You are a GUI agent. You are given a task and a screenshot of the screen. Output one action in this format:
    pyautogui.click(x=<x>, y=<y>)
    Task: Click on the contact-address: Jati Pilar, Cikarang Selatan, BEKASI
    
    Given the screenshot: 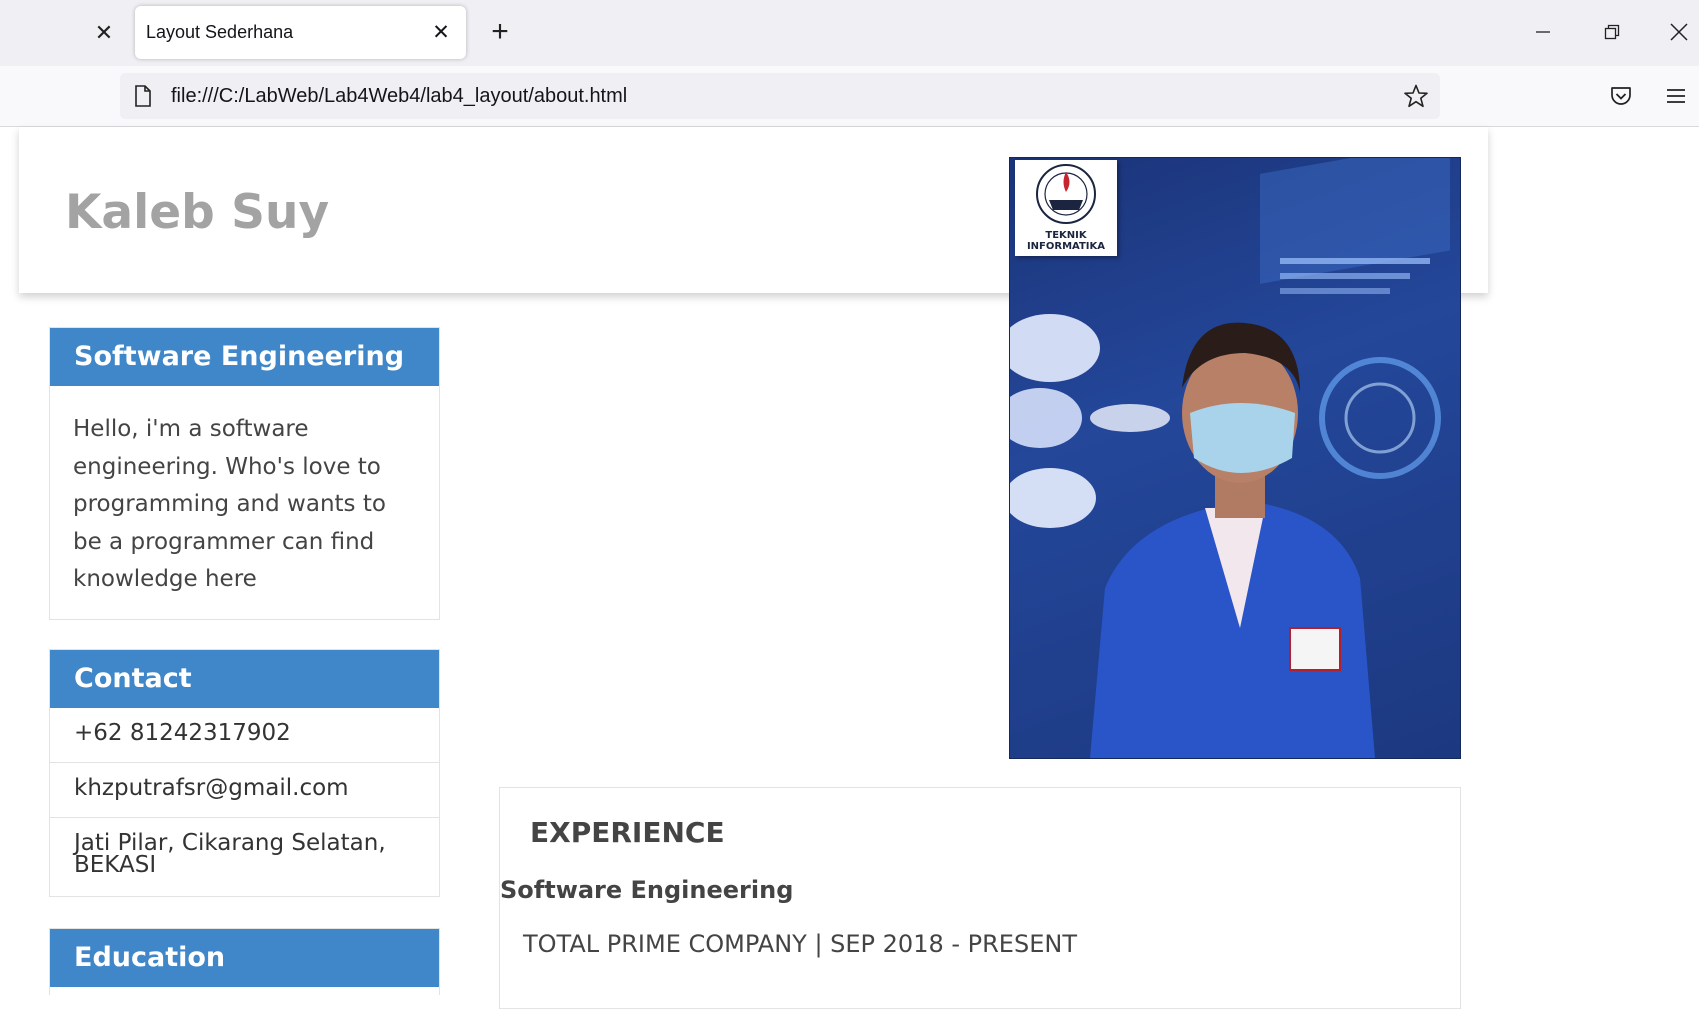 What is the action you would take?
    pyautogui.click(x=244, y=856)
    